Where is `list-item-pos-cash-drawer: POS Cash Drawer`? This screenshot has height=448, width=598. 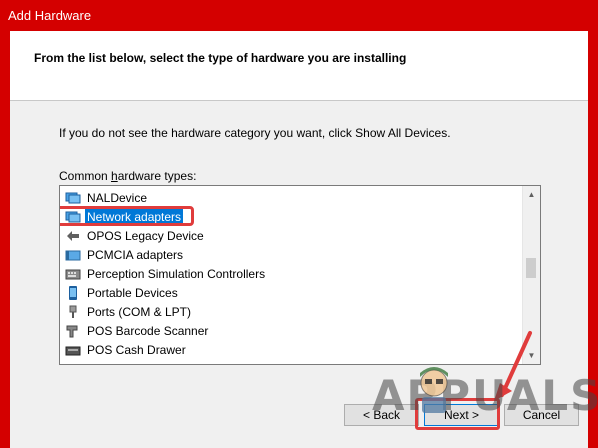 list-item-pos-cash-drawer: POS Cash Drawer is located at coordinates (291, 349).